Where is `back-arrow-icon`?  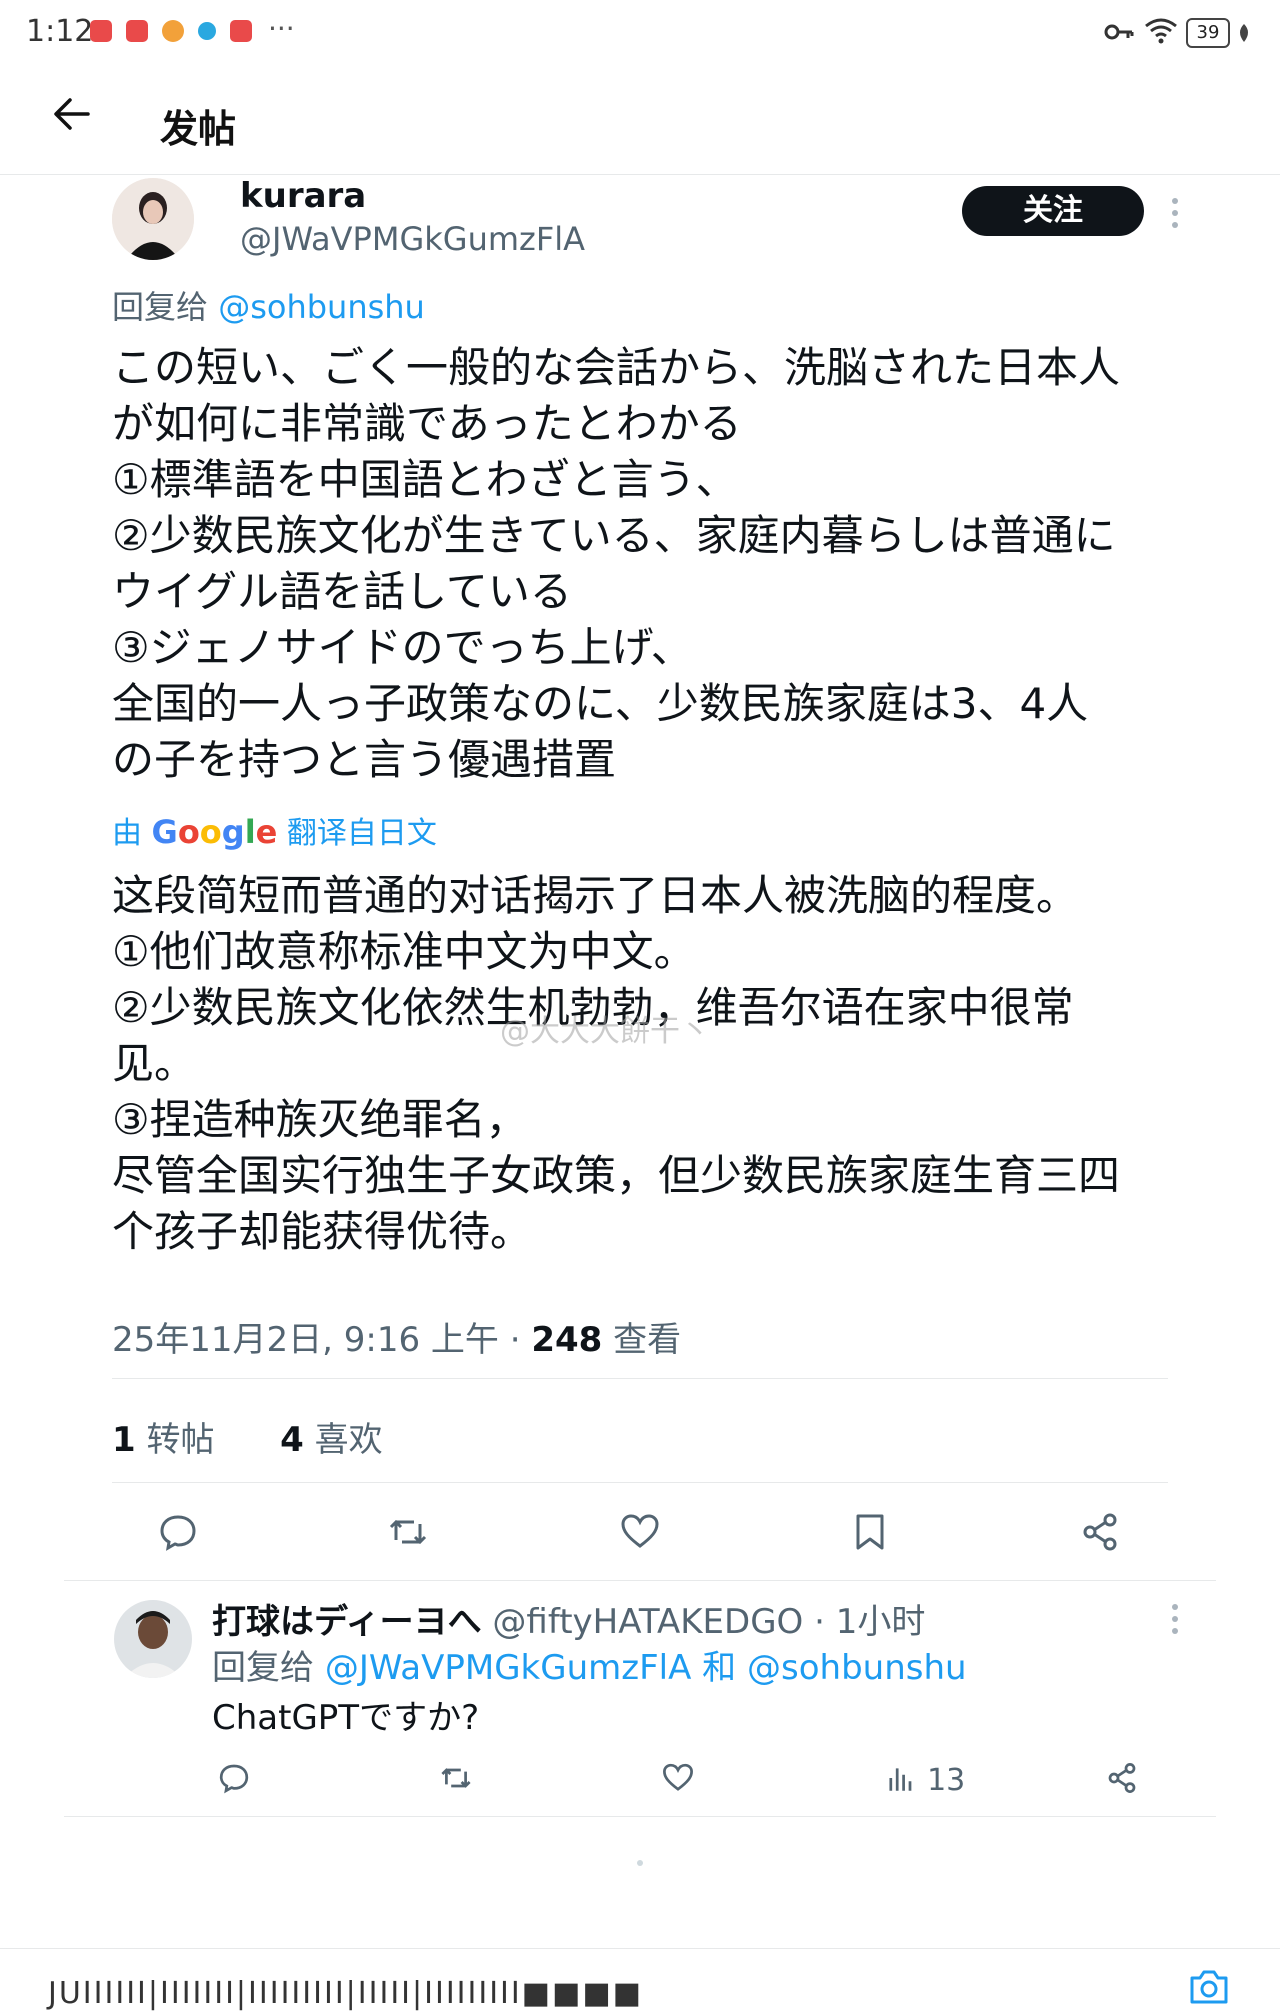
back-arrow-icon is located at coordinates (72, 116).